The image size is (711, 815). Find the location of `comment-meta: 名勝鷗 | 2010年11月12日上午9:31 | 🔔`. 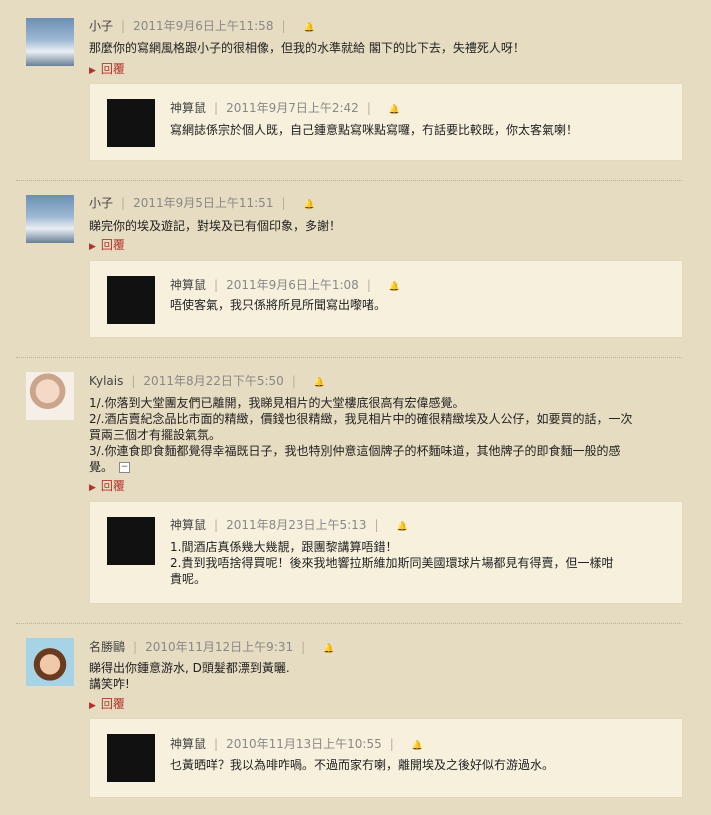

comment-meta: 名勝鷗 | 2010年11月12日上午9:31 | 🔔 is located at coordinates (211, 647).